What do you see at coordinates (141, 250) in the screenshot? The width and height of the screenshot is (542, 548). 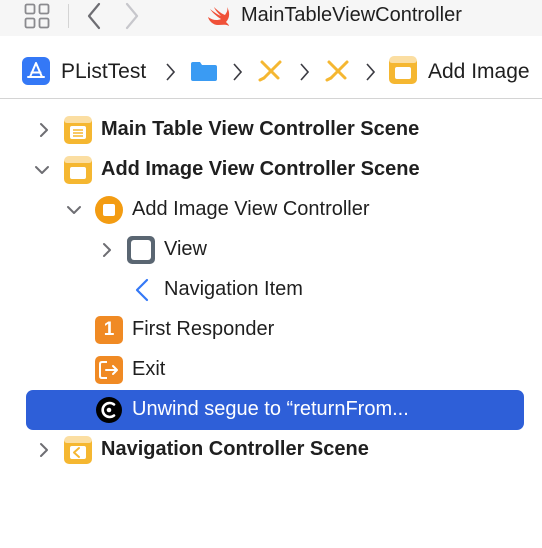 I see `view-icon` at bounding box center [141, 250].